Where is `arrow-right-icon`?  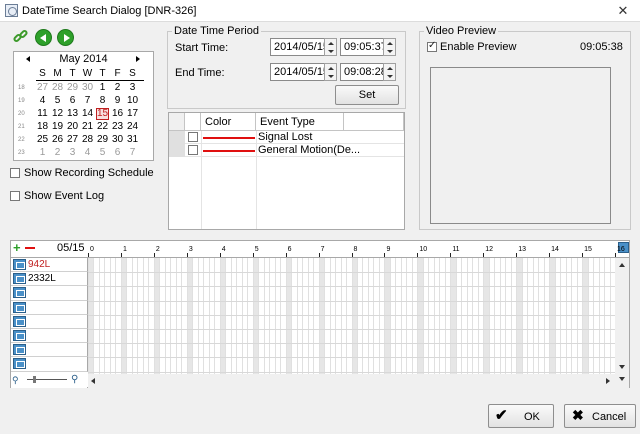 arrow-right-icon is located at coordinates (65, 37).